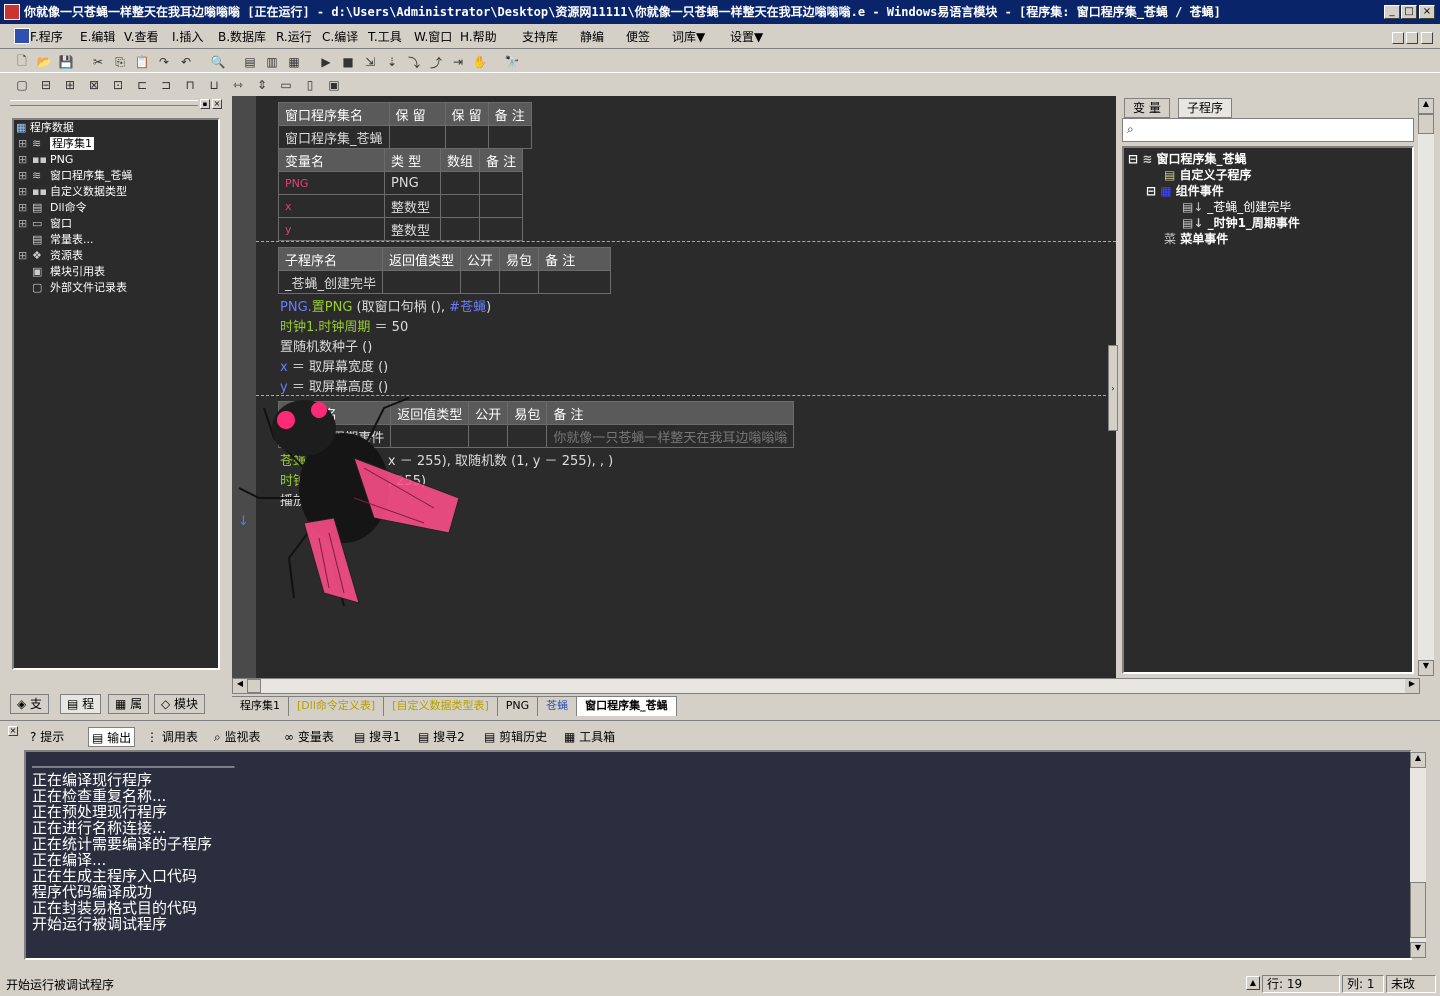  What do you see at coordinates (441, 706) in the screenshot?
I see `document-tab: [自定义数据类型表]` at bounding box center [441, 706].